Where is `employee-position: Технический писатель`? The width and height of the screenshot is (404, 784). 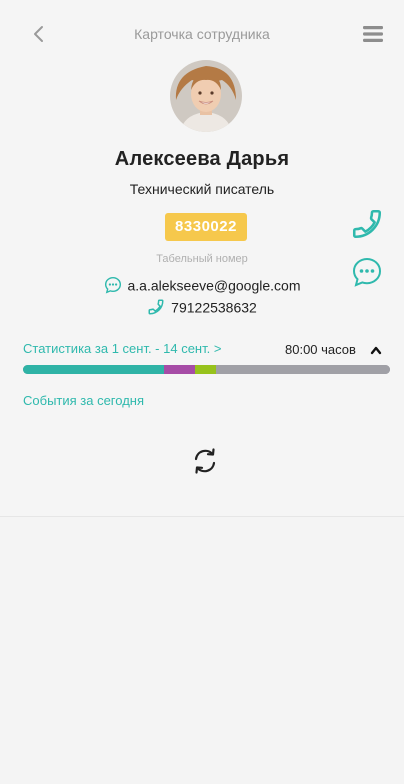
employee-position: Технический писатель is located at coordinates (202, 189).